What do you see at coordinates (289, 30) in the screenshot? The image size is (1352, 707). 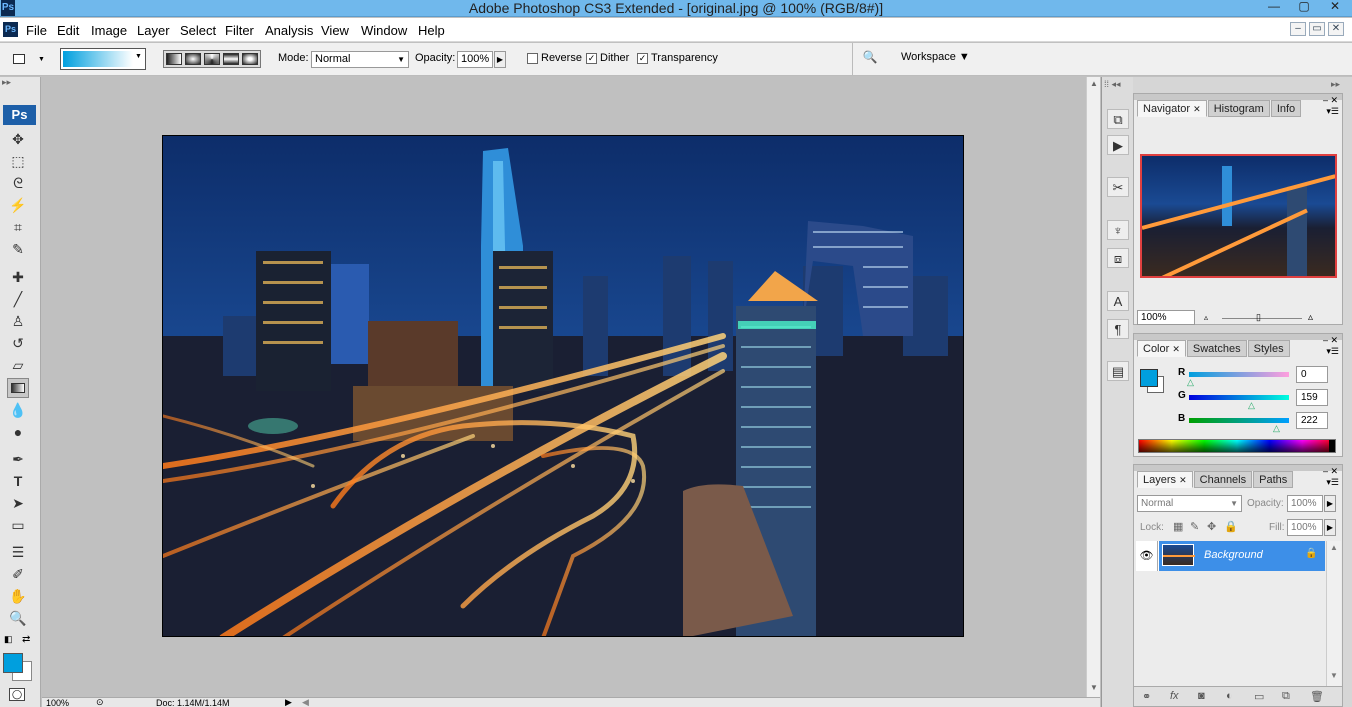 I see `menu-analysis: Analysis` at bounding box center [289, 30].